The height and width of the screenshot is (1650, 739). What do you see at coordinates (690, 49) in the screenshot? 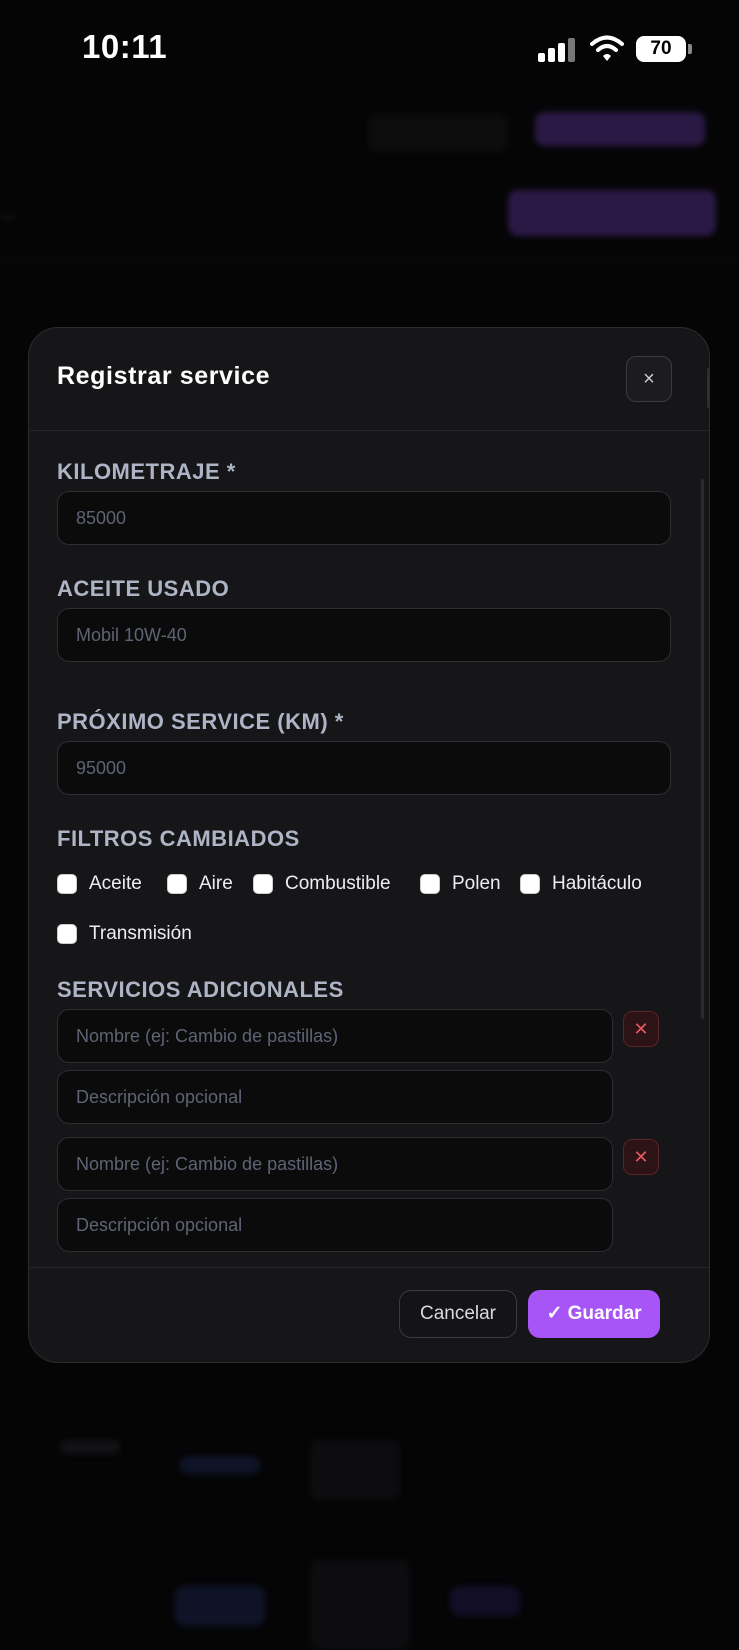
I see `battery-tip` at bounding box center [690, 49].